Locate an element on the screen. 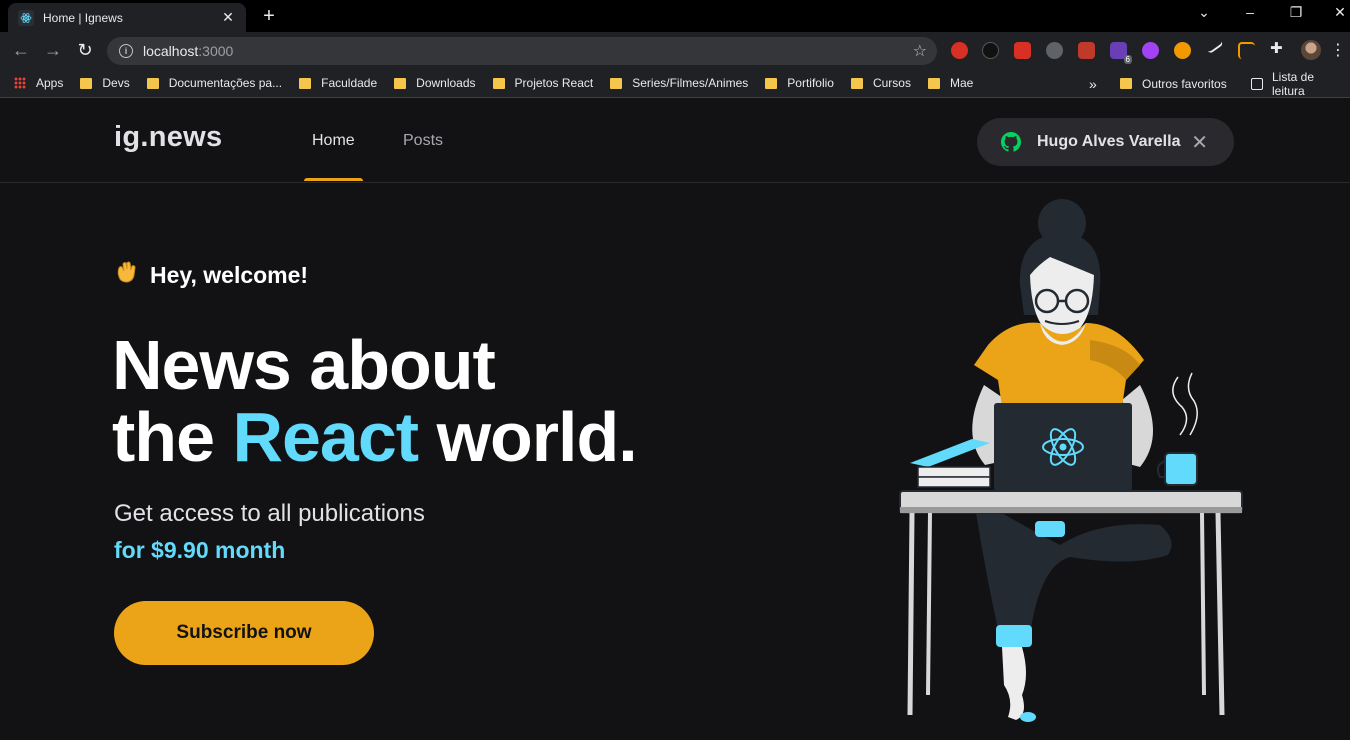  youtube-extension-icon is located at coordinates (1054, 50).